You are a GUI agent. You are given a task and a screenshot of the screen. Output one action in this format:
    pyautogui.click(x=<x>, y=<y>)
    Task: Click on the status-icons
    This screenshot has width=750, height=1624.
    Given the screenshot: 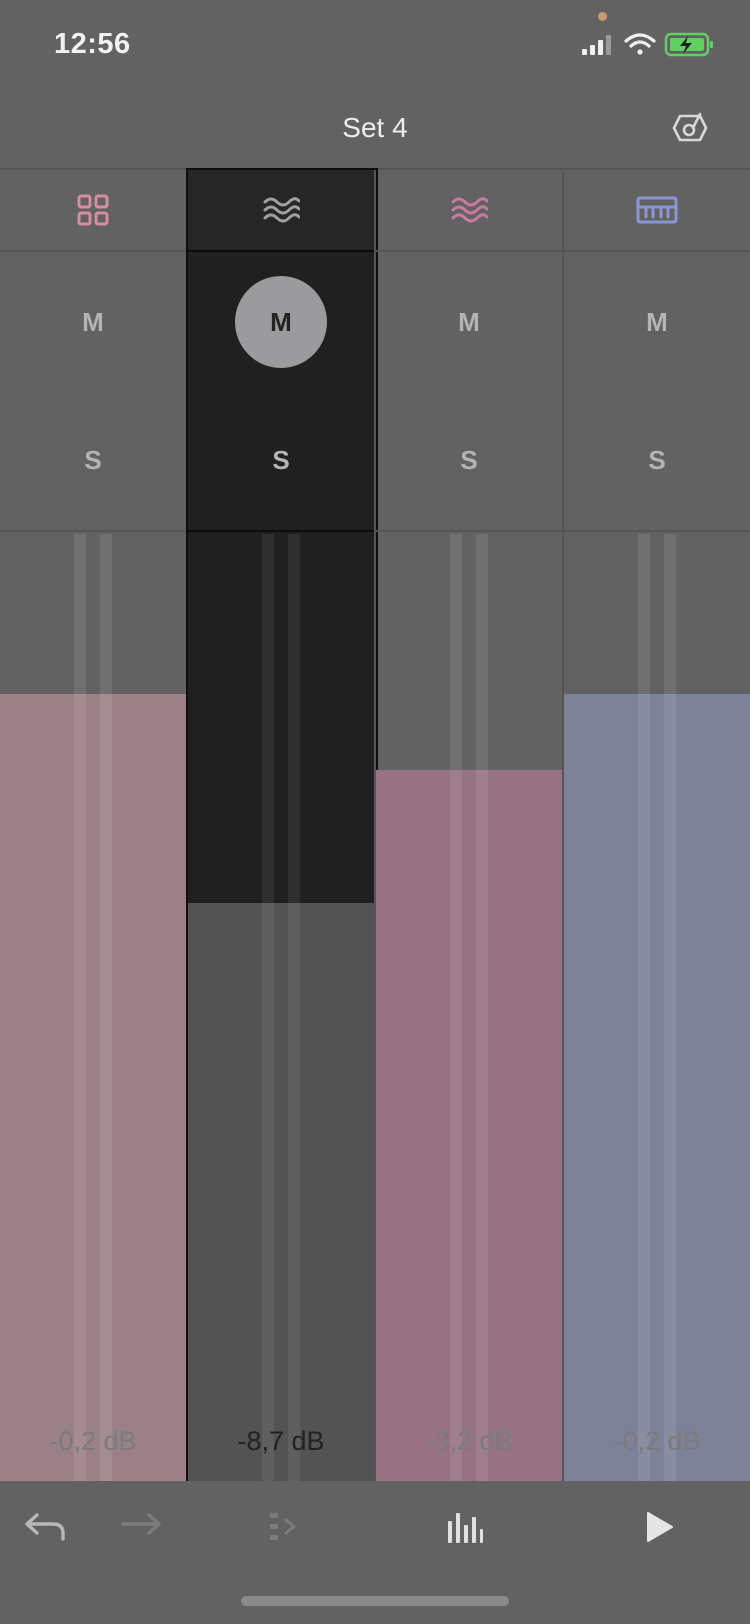 What is the action you would take?
    pyautogui.click(x=647, y=44)
    